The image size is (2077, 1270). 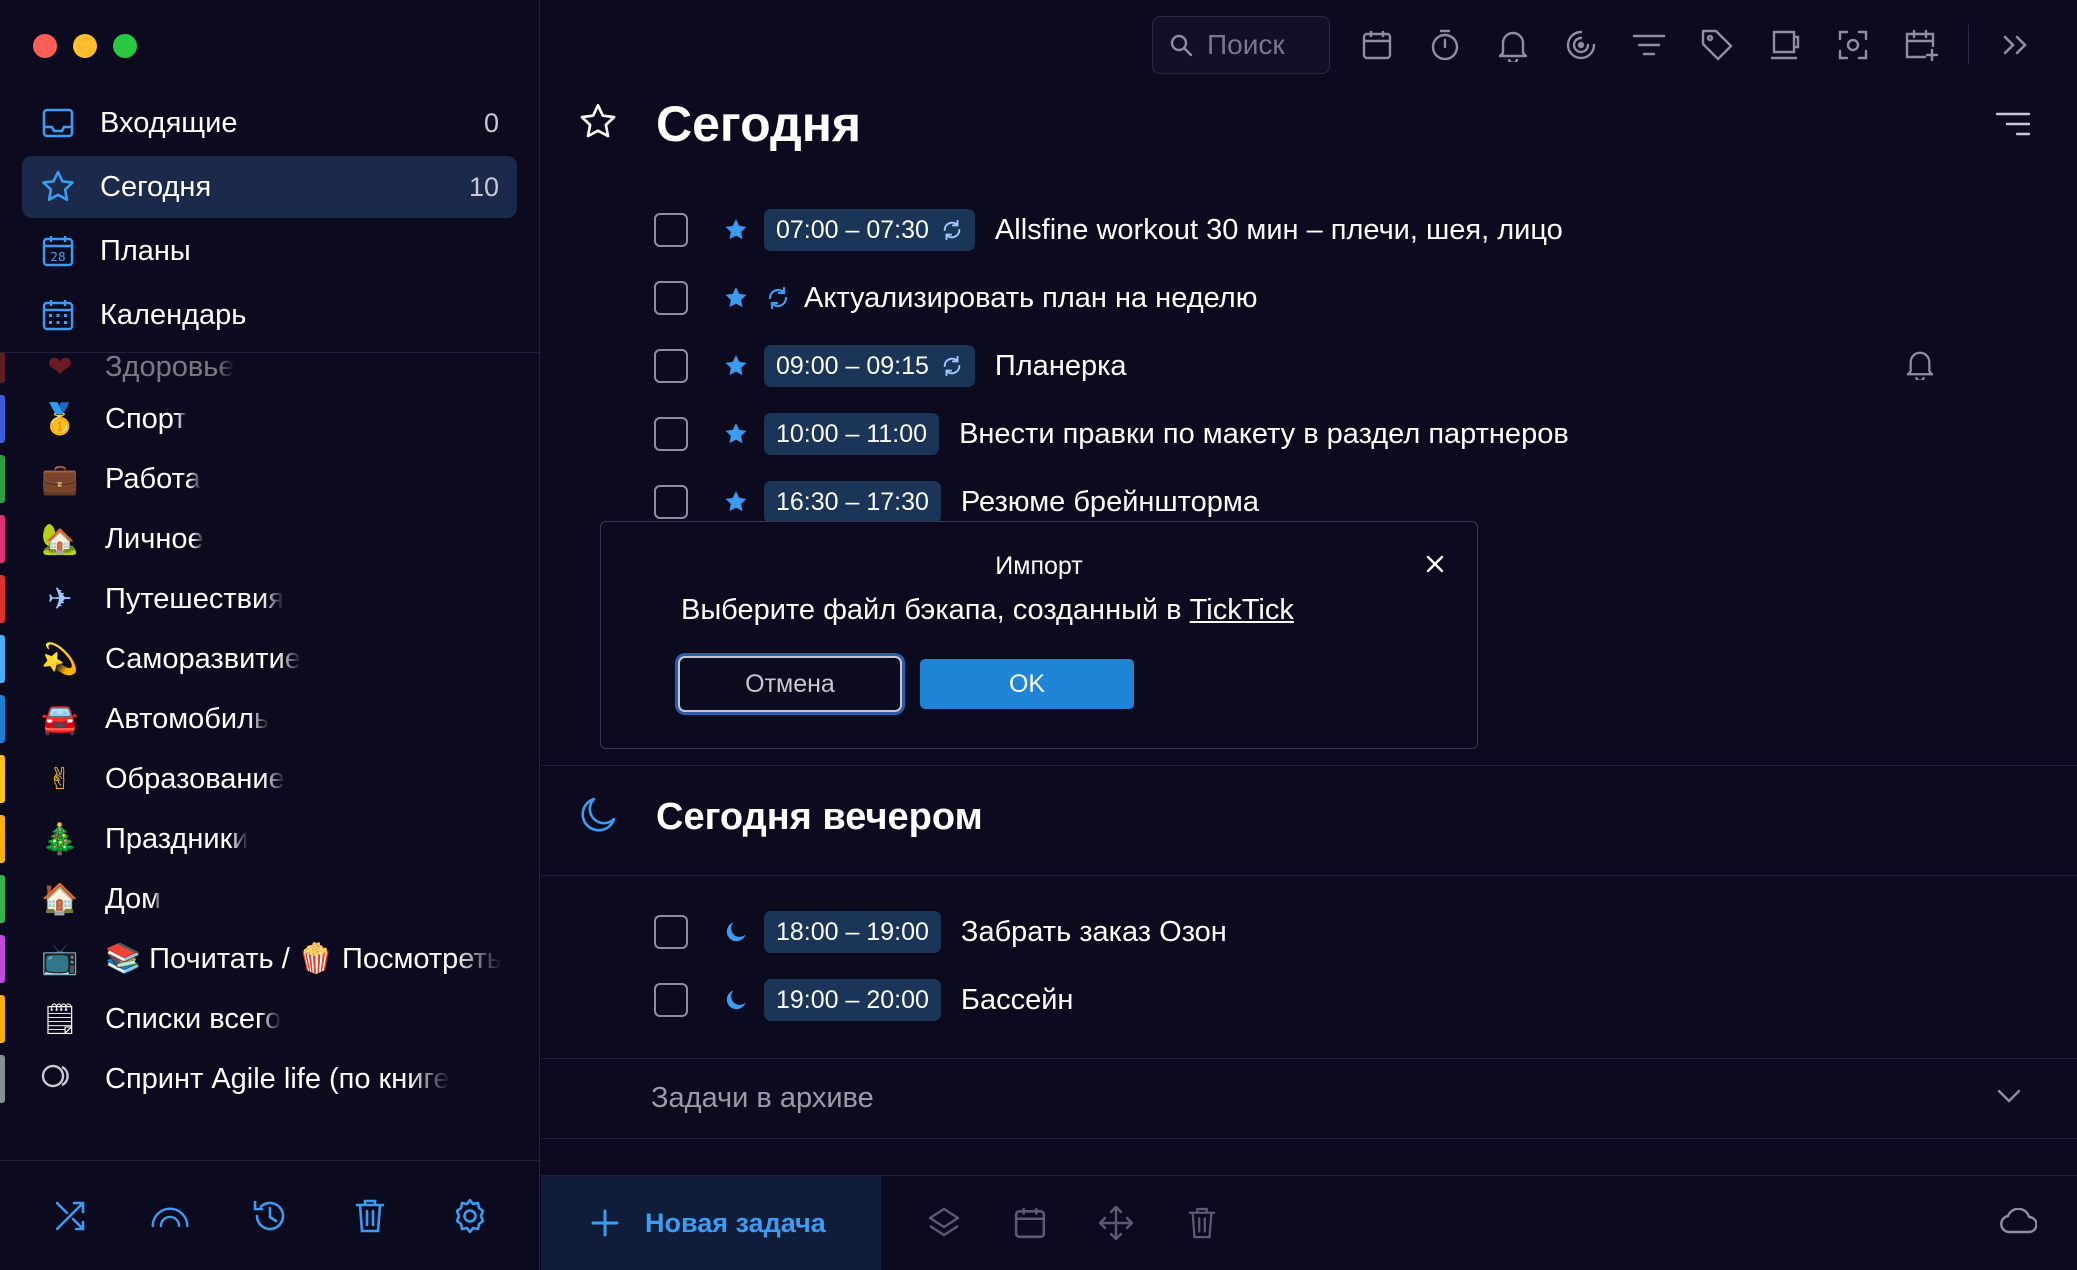 I want to click on moon-icon, so click(x=598, y=817).